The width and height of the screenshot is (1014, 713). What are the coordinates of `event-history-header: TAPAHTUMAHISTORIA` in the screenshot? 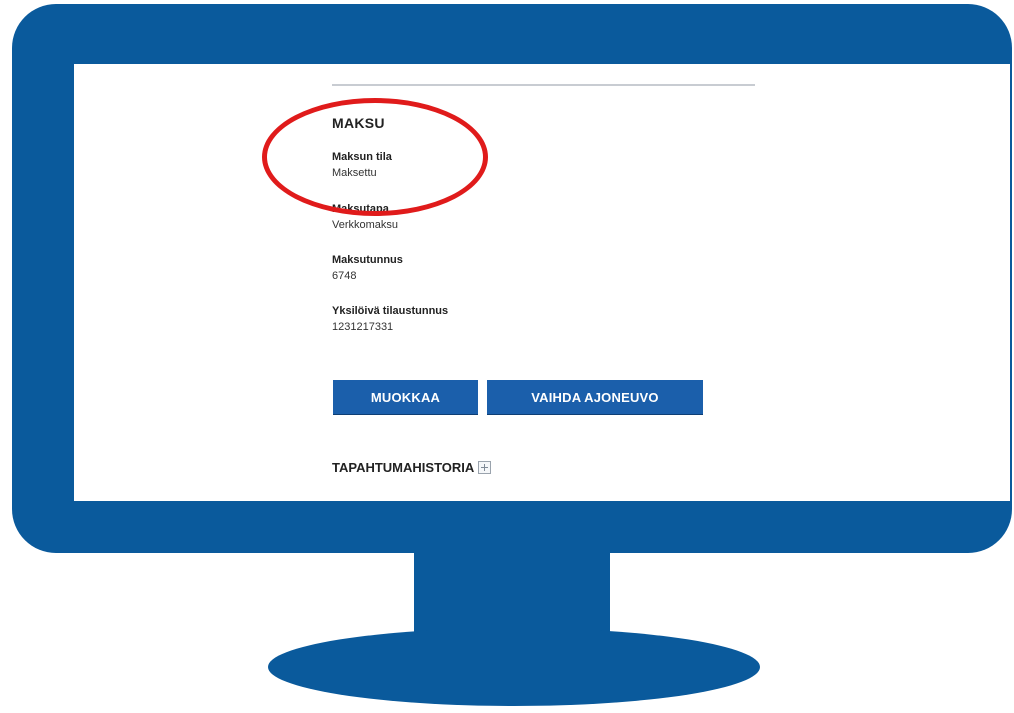 It's located at (412, 467).